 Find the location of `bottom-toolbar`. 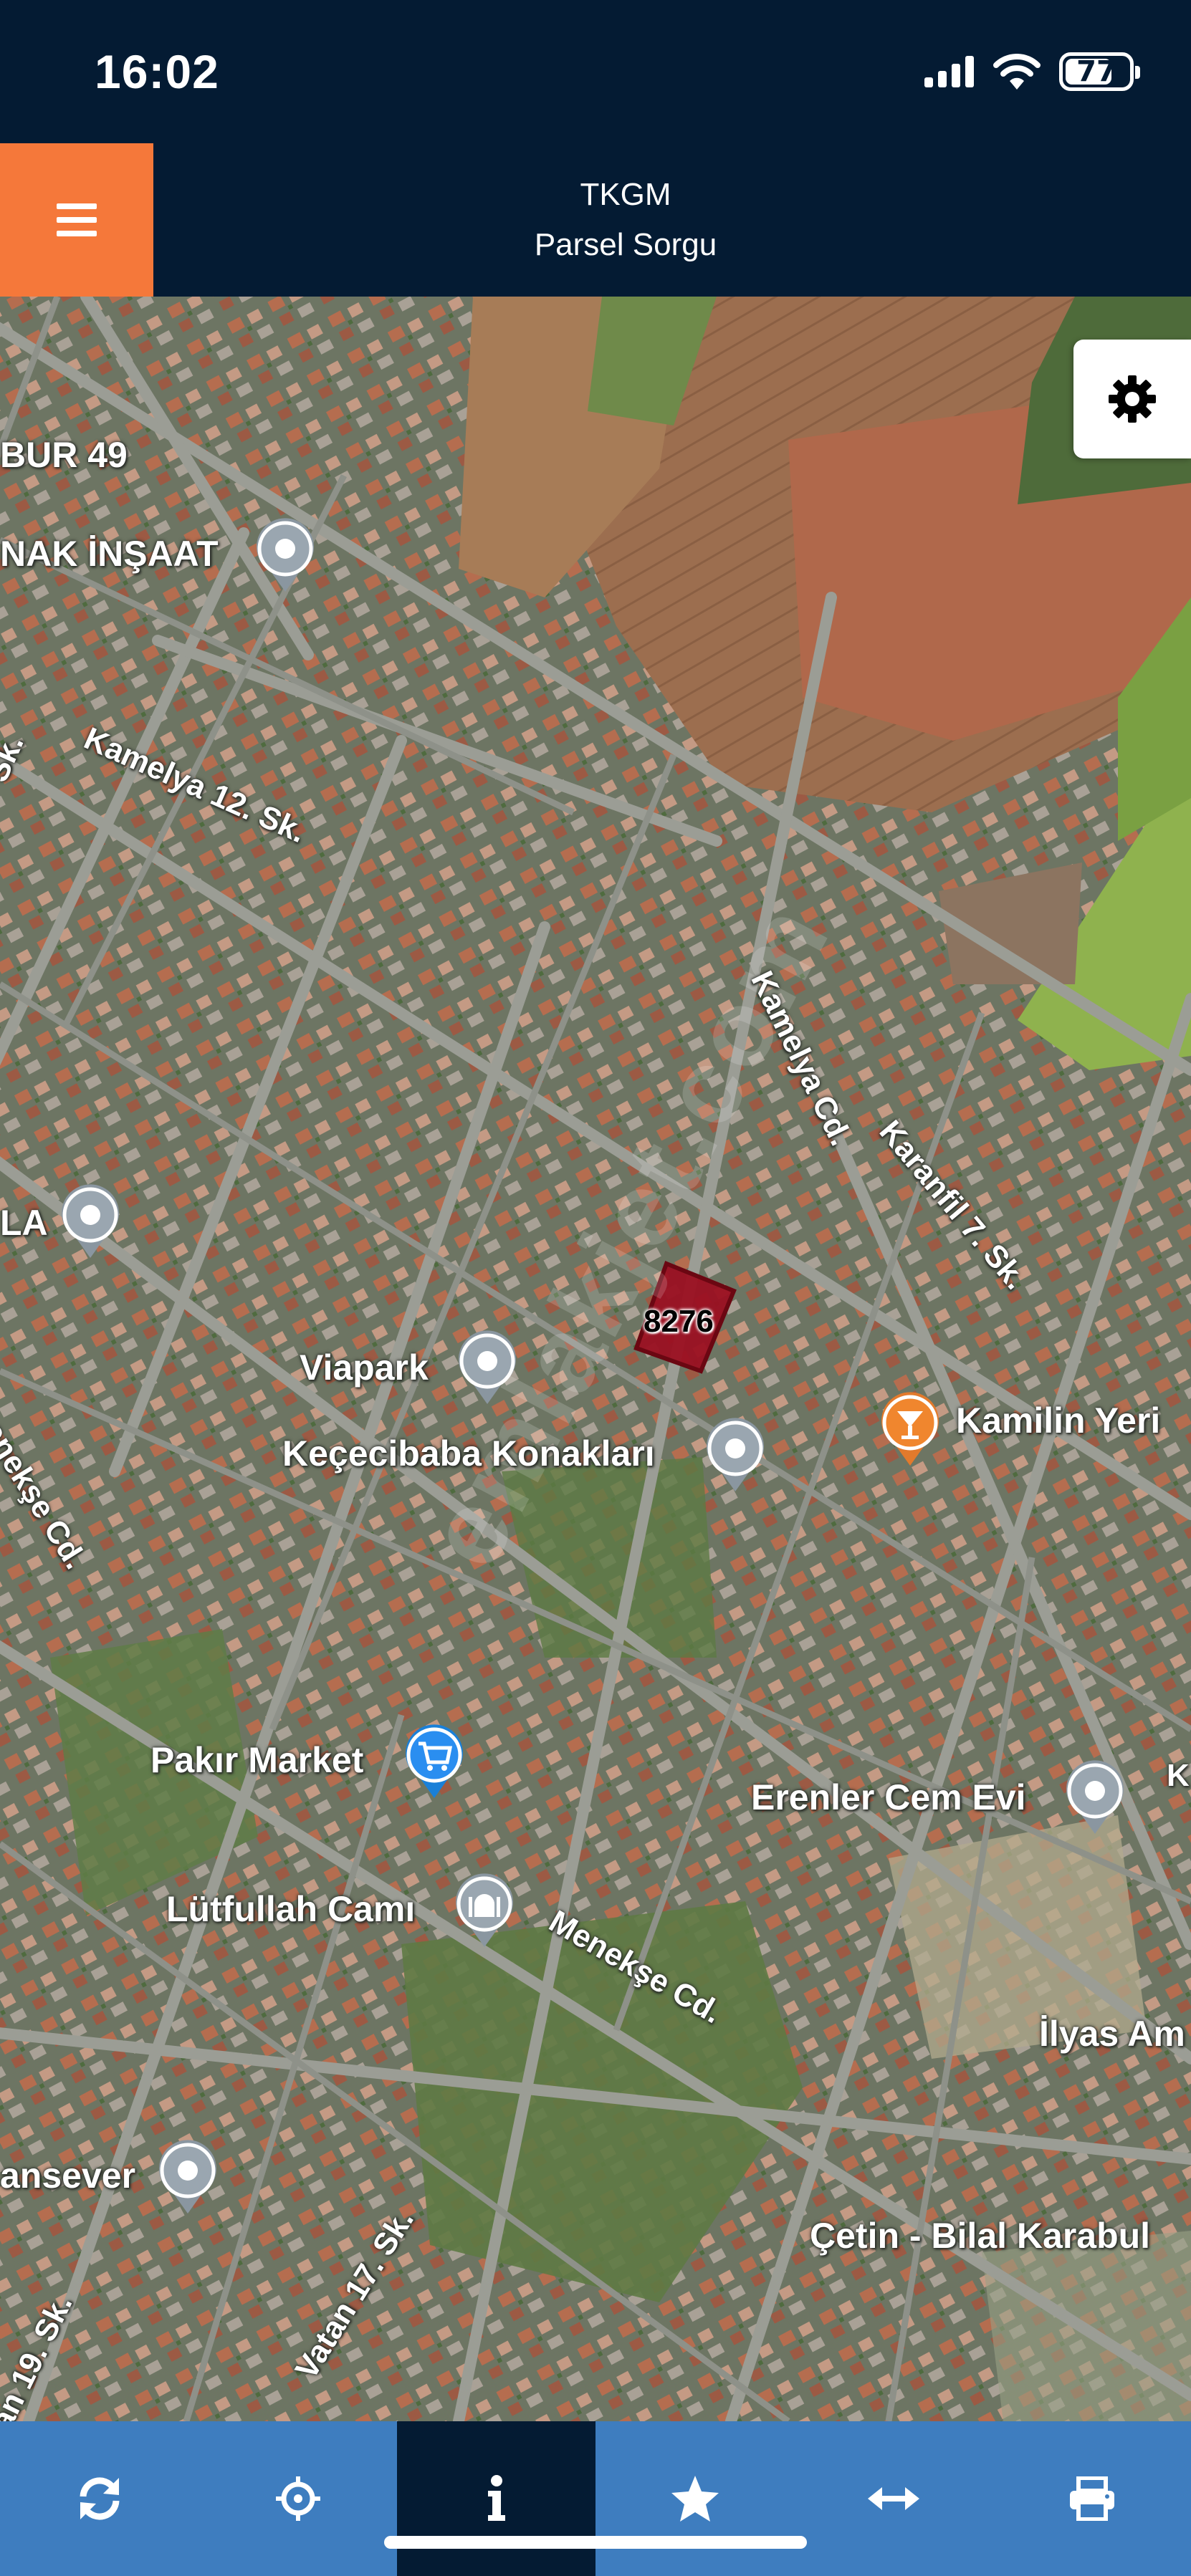

bottom-toolbar is located at coordinates (595, 2499).